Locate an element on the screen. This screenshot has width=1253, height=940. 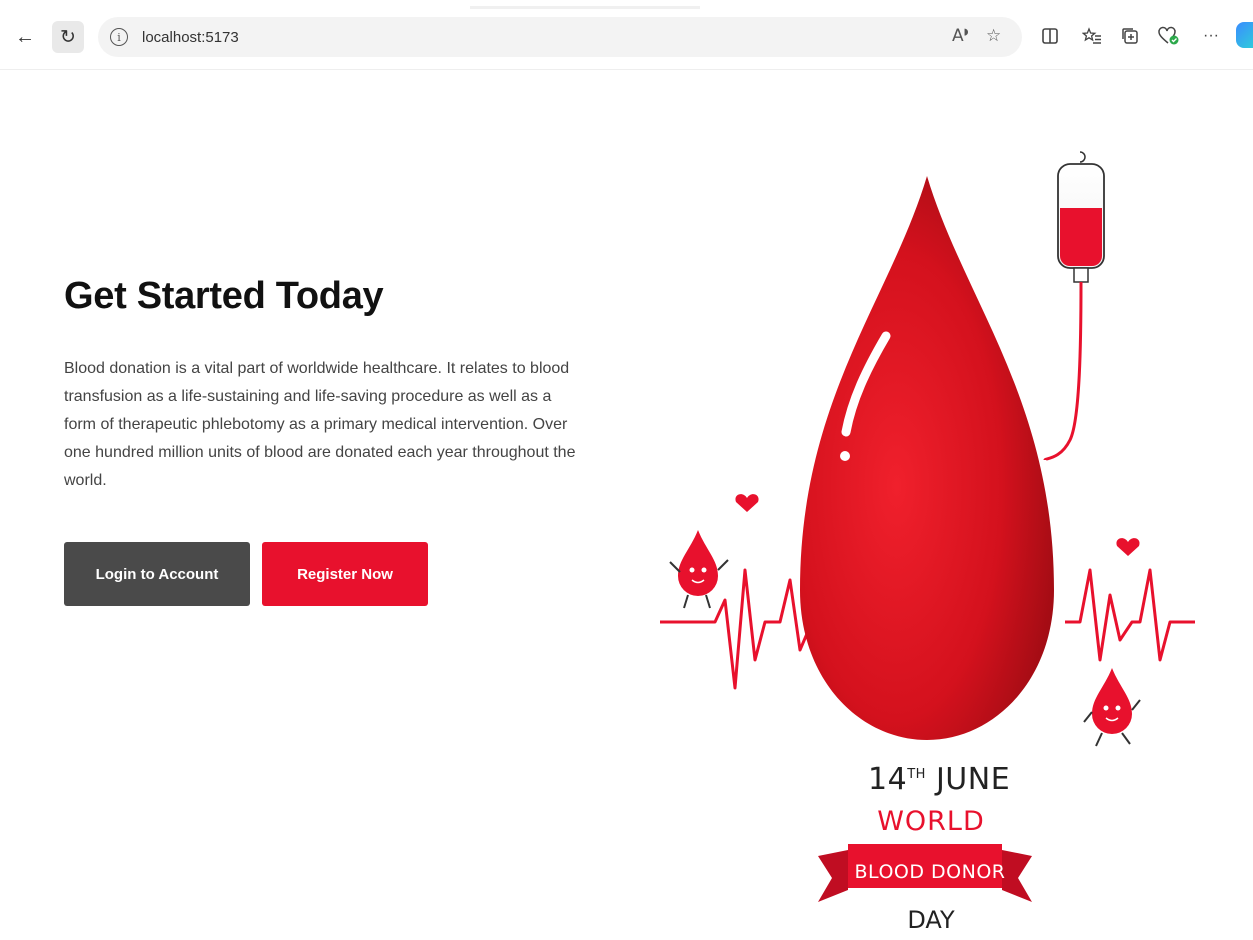
star-icon: ☆ is located at coordinates (993, 36).